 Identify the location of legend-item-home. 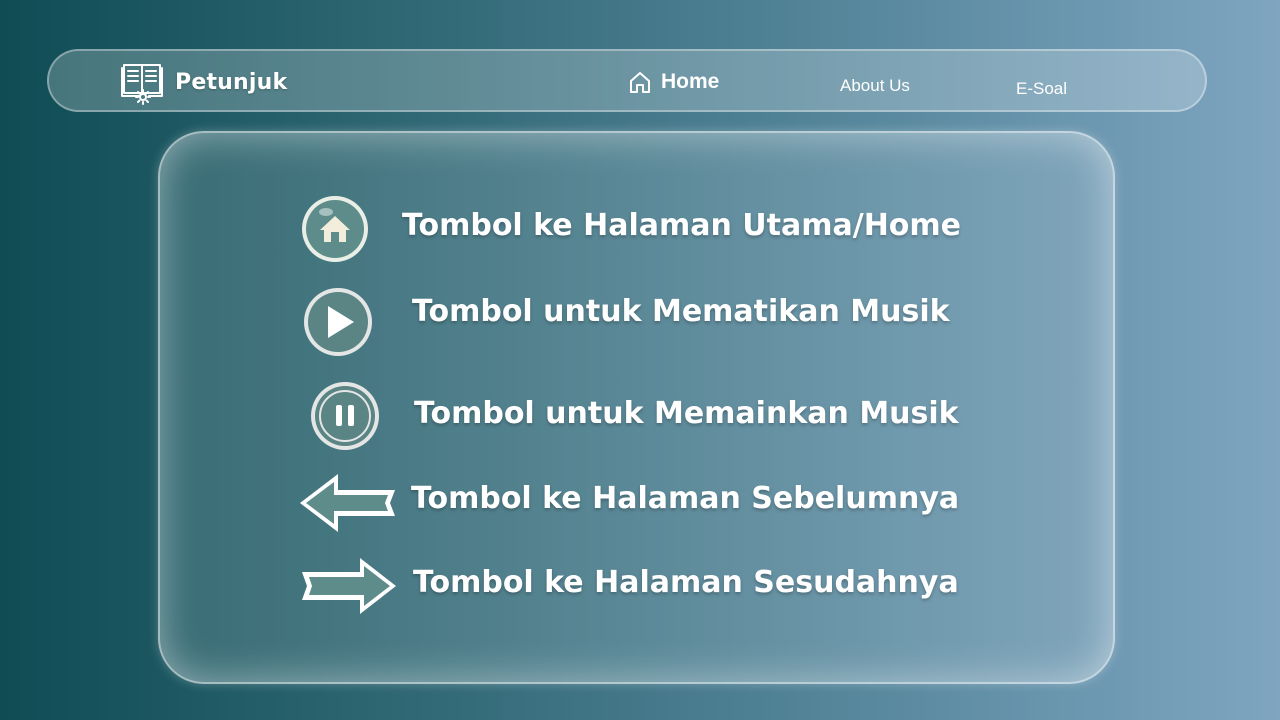
(335, 229).